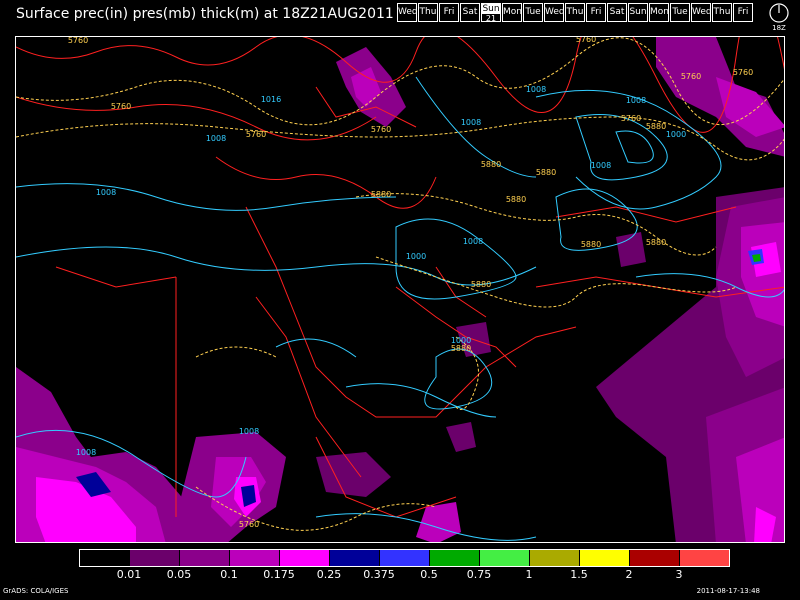 Image resolution: width=800 pixels, height=600 pixels. Describe the element at coordinates (229, 574) in the screenshot. I see `legend-label: 0.1` at that location.